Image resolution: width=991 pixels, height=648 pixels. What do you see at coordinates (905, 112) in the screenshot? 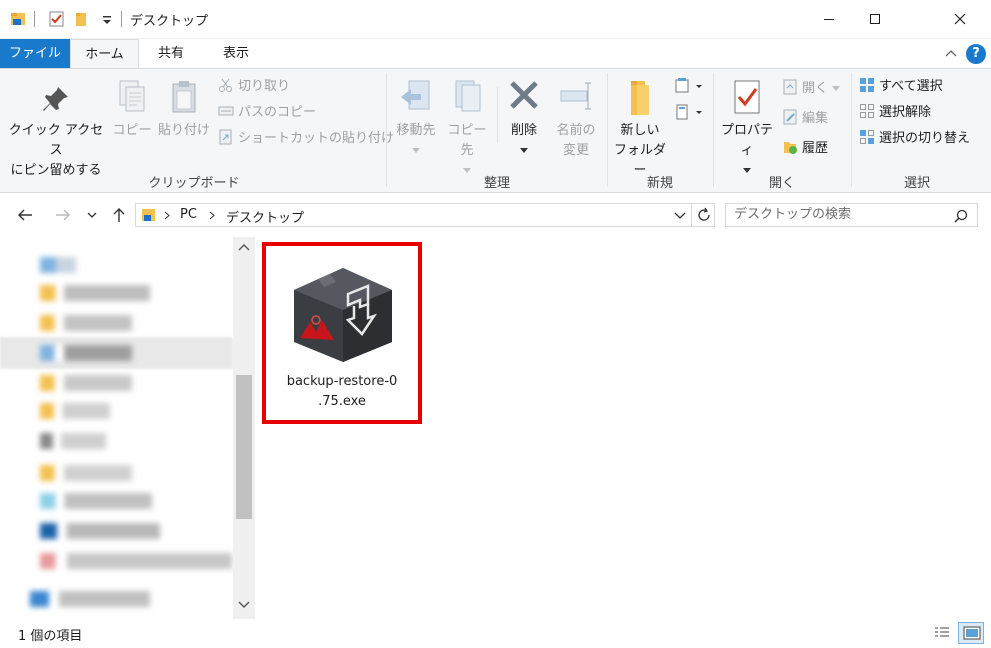
I see `select-none-label: 選択解除` at bounding box center [905, 112].